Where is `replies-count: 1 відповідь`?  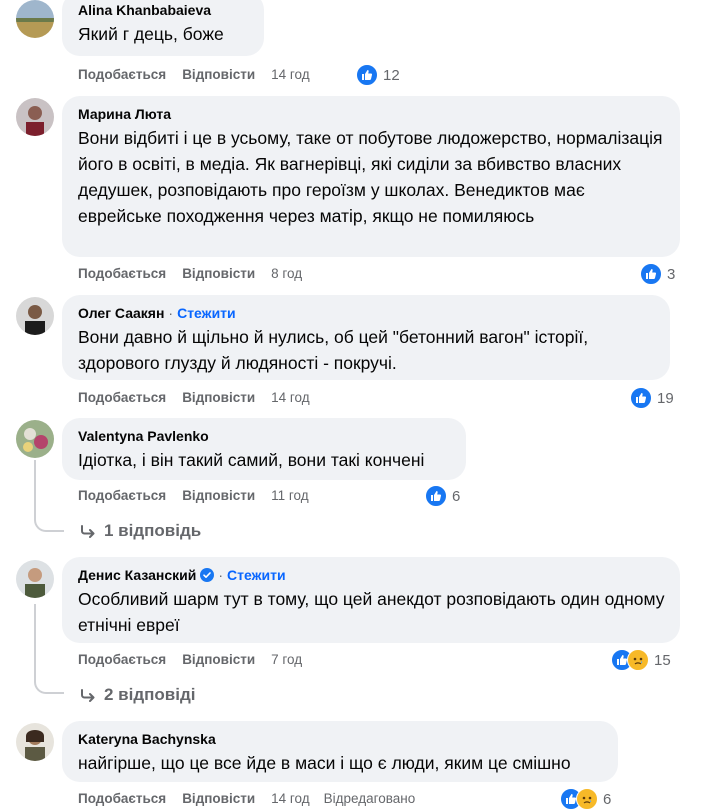 replies-count: 1 відповідь is located at coordinates (153, 530).